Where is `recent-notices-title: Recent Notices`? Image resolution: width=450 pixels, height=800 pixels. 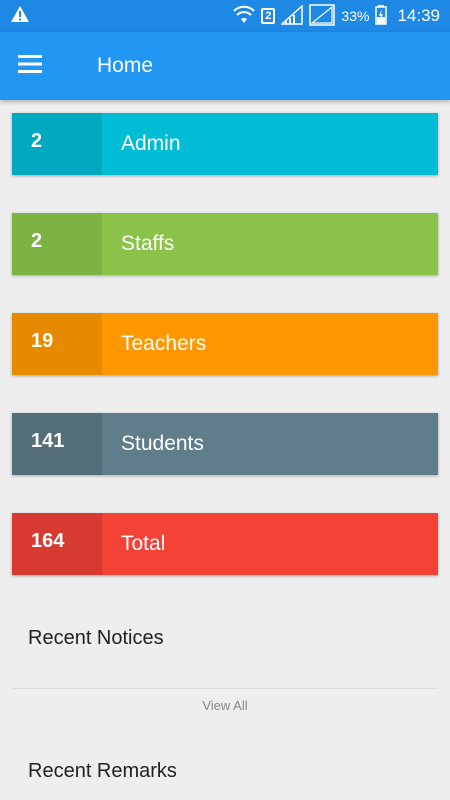 recent-notices-title: Recent Notices is located at coordinates (96, 638).